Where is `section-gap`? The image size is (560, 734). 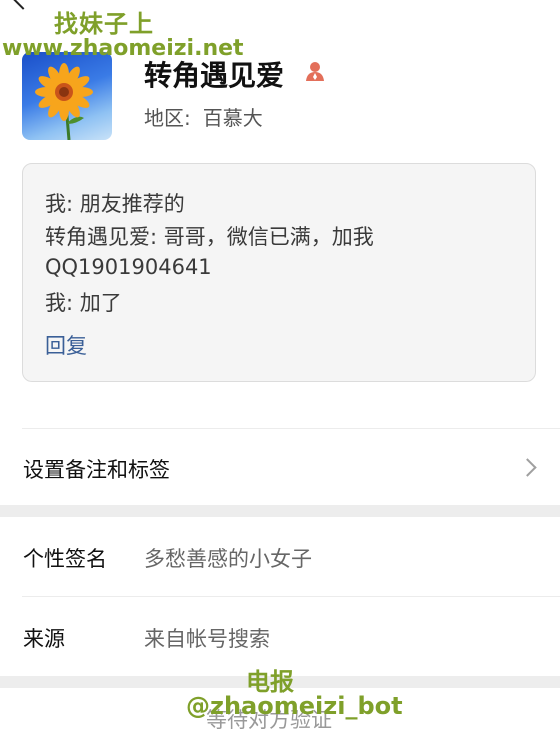
section-gap is located at coordinates (280, 511).